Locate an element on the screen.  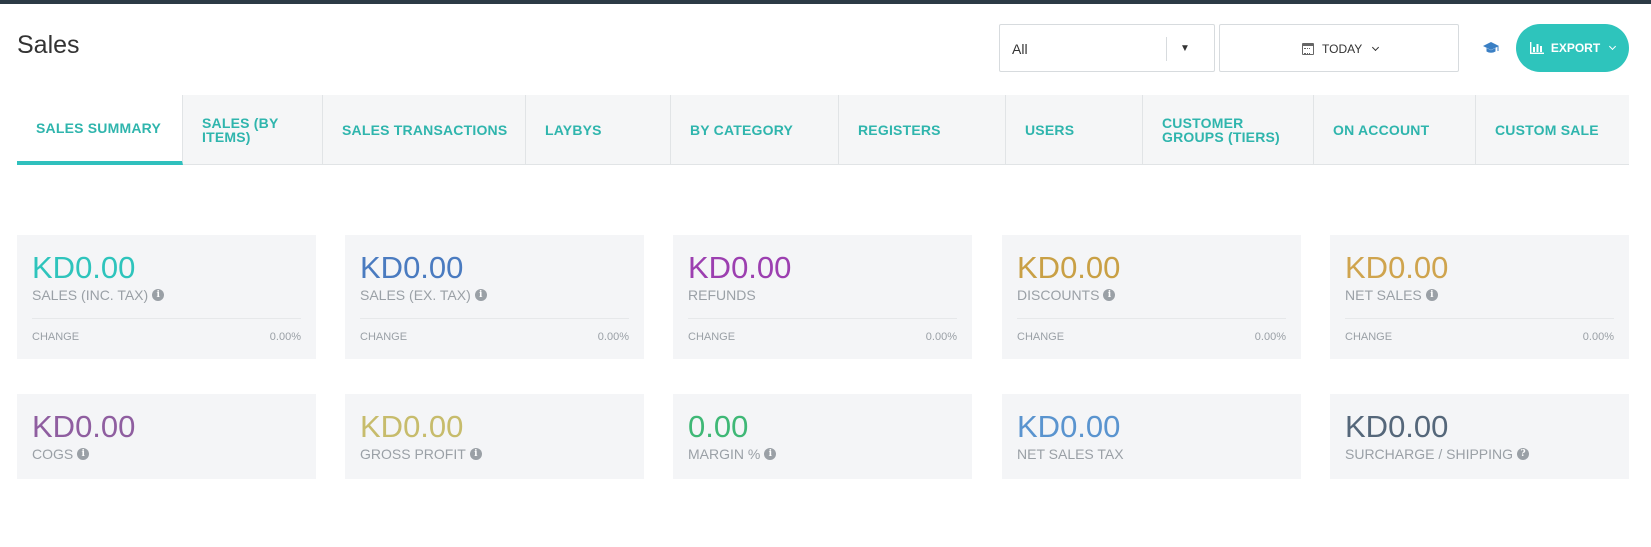
help-icon: ? is located at coordinates (1523, 454).